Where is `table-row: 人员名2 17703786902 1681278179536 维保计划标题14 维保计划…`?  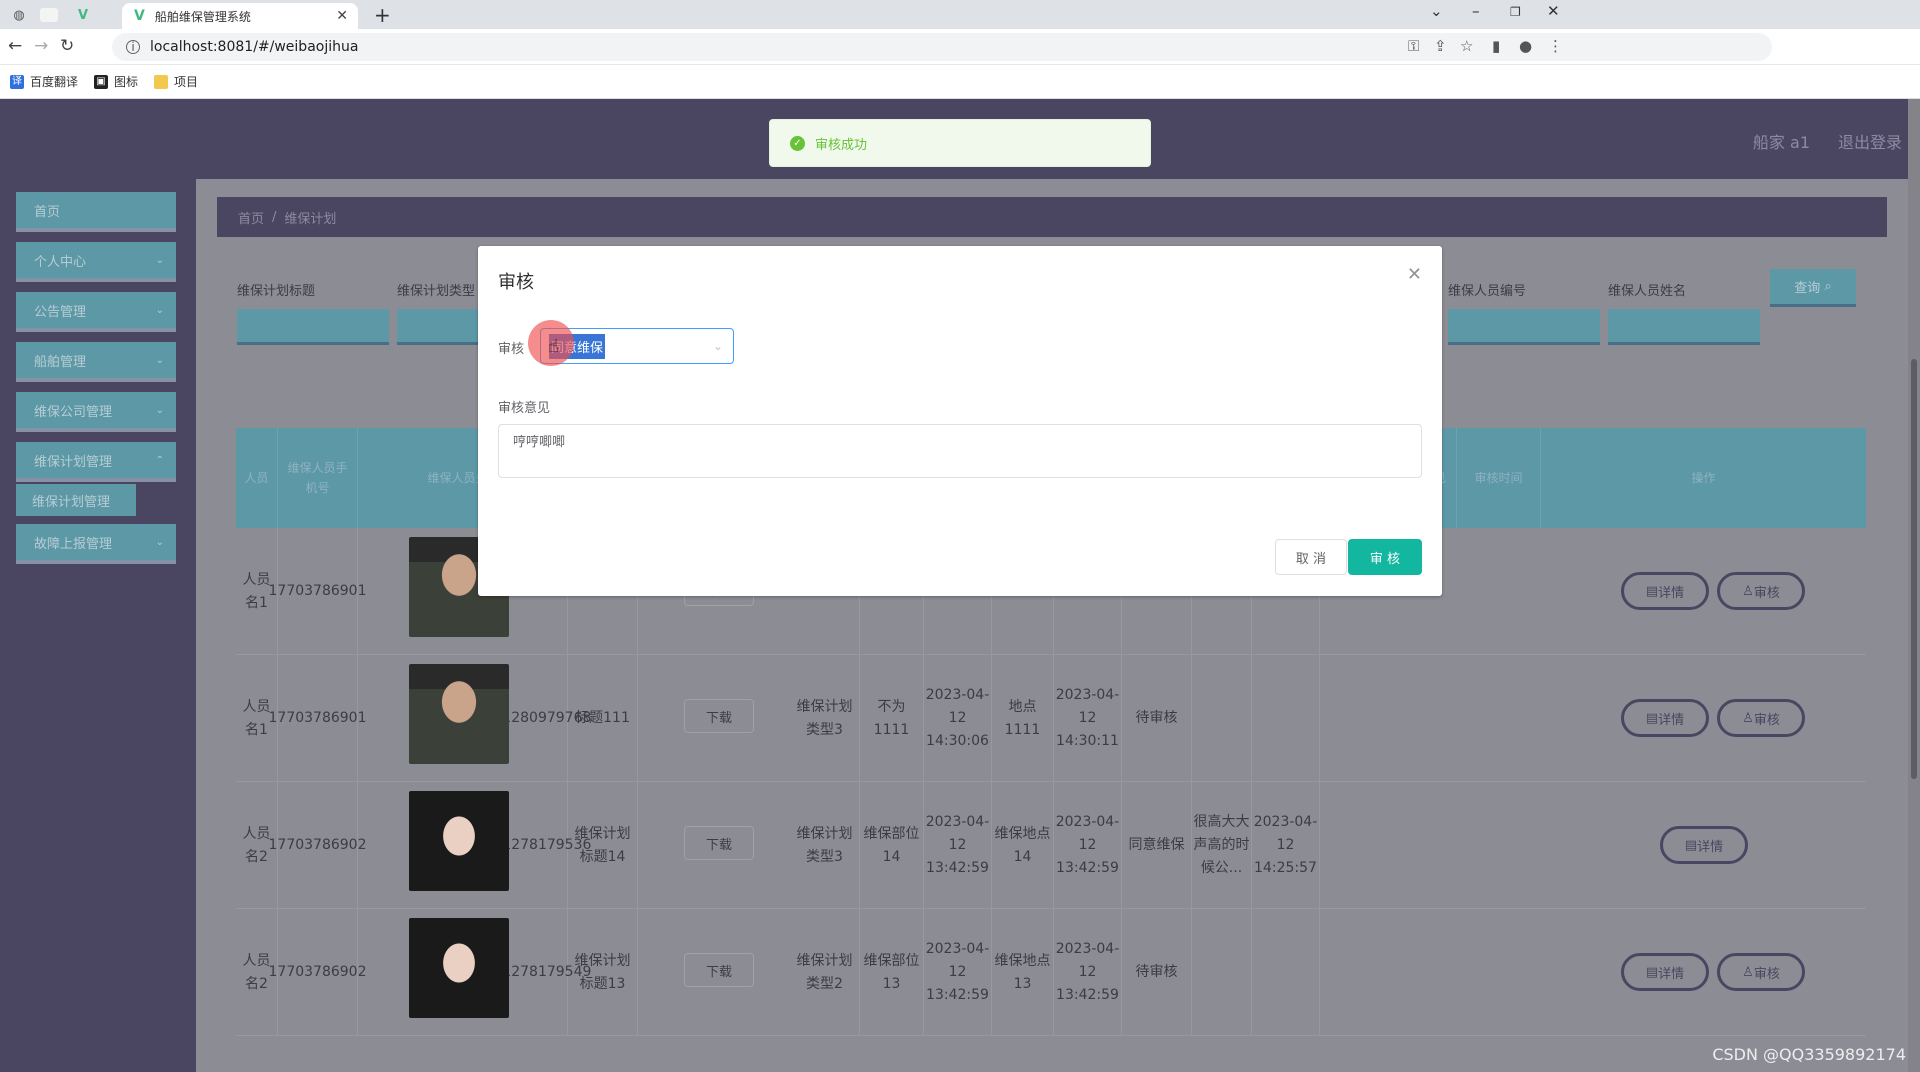
table-row: 人员名2 17703786902 1681278179536 维保计划标题14 维保计划… is located at coordinates (1051, 845).